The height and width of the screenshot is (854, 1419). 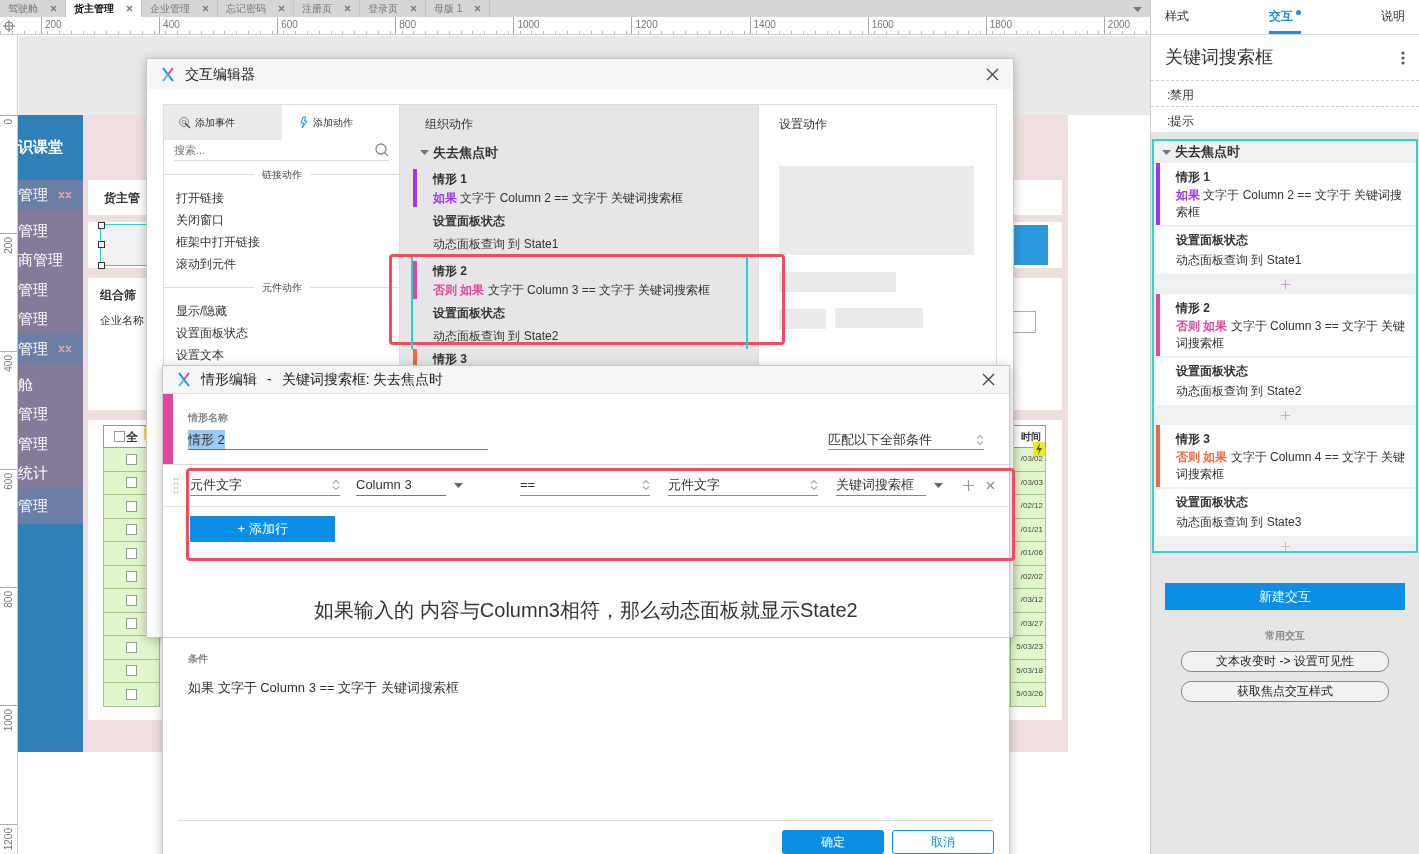 What do you see at coordinates (1285, 661) in the screenshot?
I see `shortcut-button: 文本改变时 -> 设置可见性` at bounding box center [1285, 661].